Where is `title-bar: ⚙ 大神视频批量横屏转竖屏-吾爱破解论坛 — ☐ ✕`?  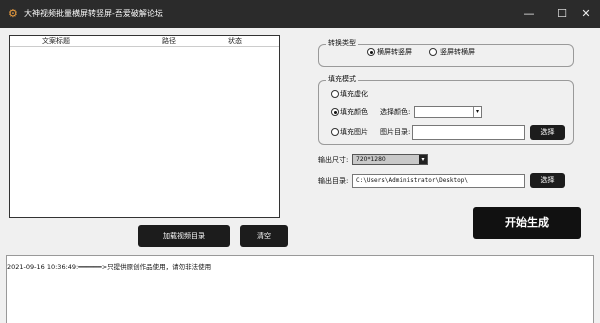 title-bar: ⚙ 大神视频批量横屏转竖屏-吾爱破解论坛 — ☐ ✕ is located at coordinates (300, 14).